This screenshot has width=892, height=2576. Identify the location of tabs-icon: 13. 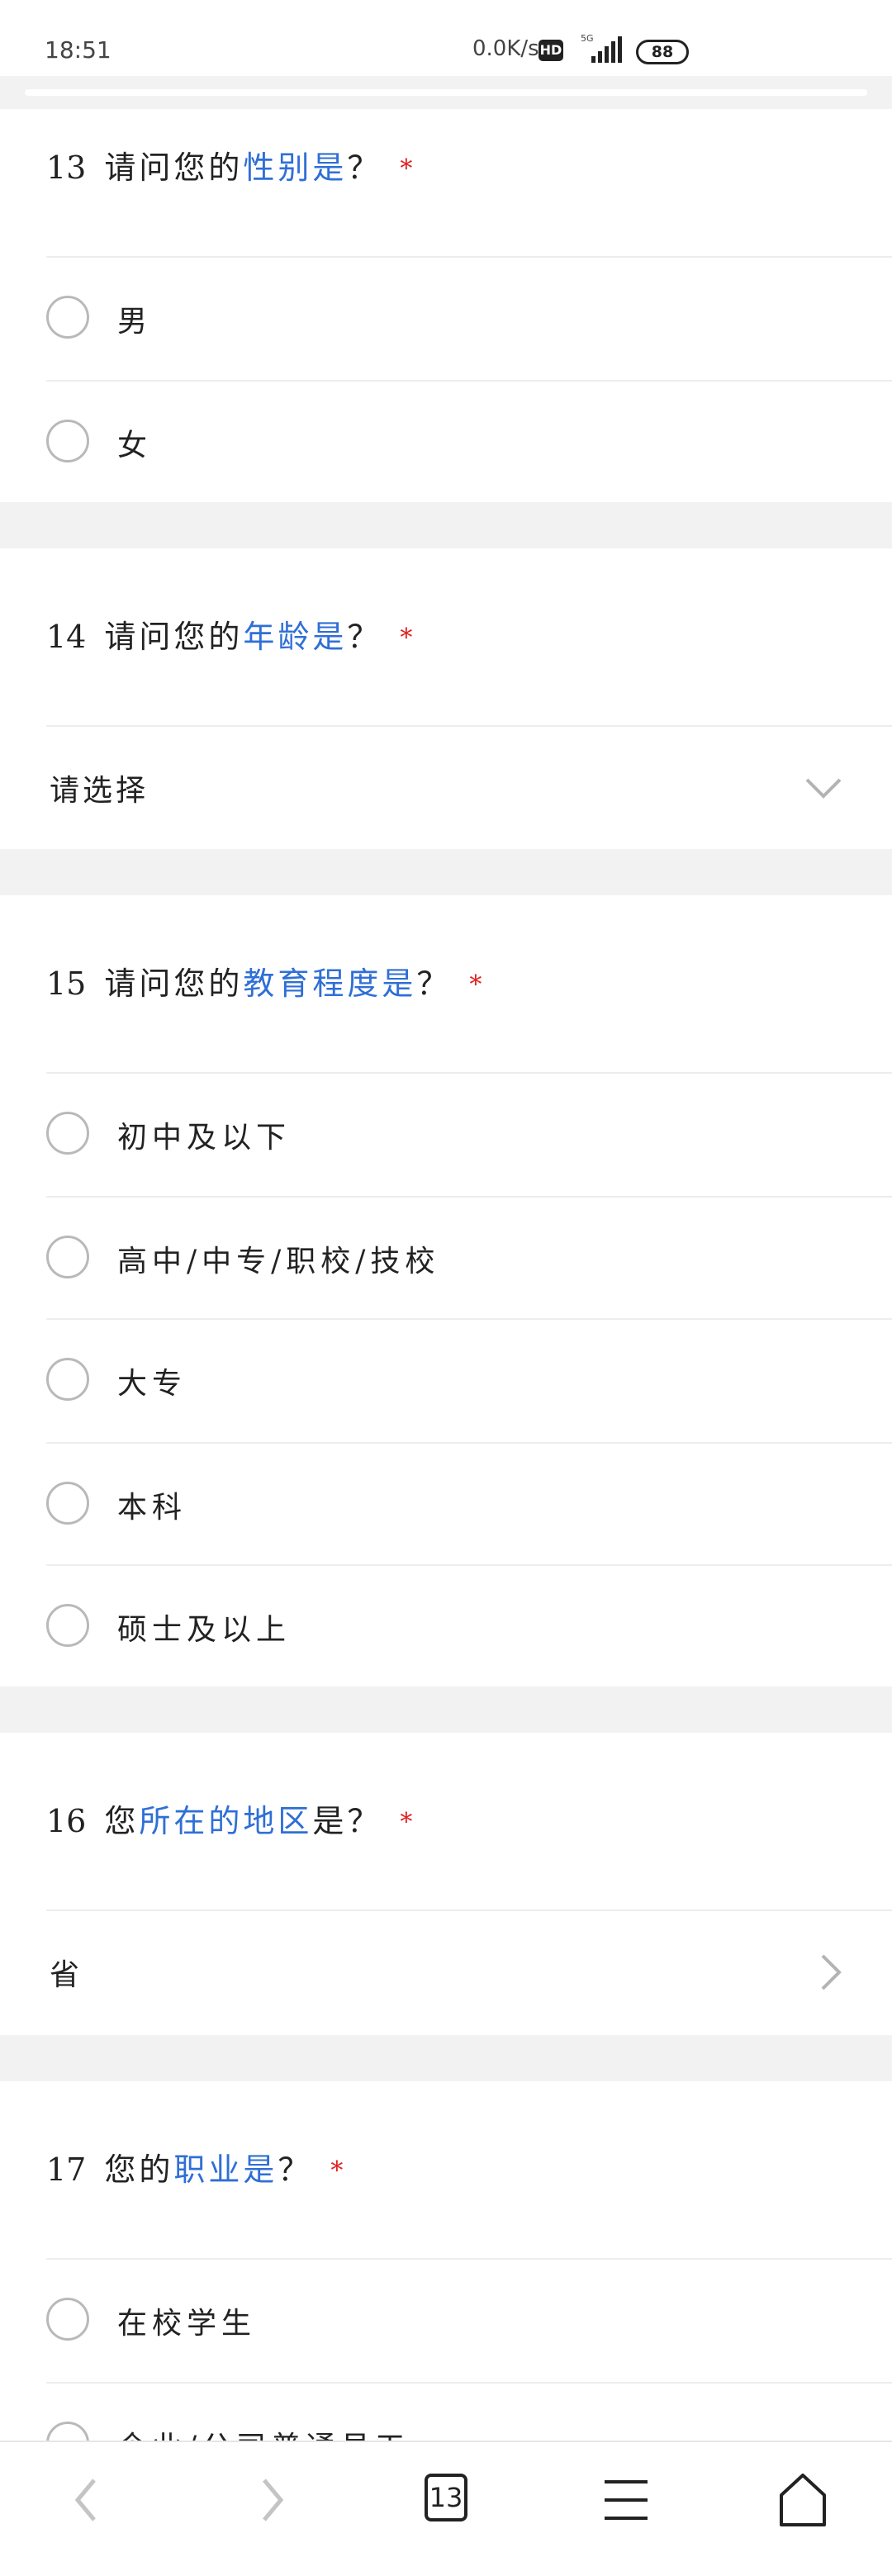
(446, 2497).